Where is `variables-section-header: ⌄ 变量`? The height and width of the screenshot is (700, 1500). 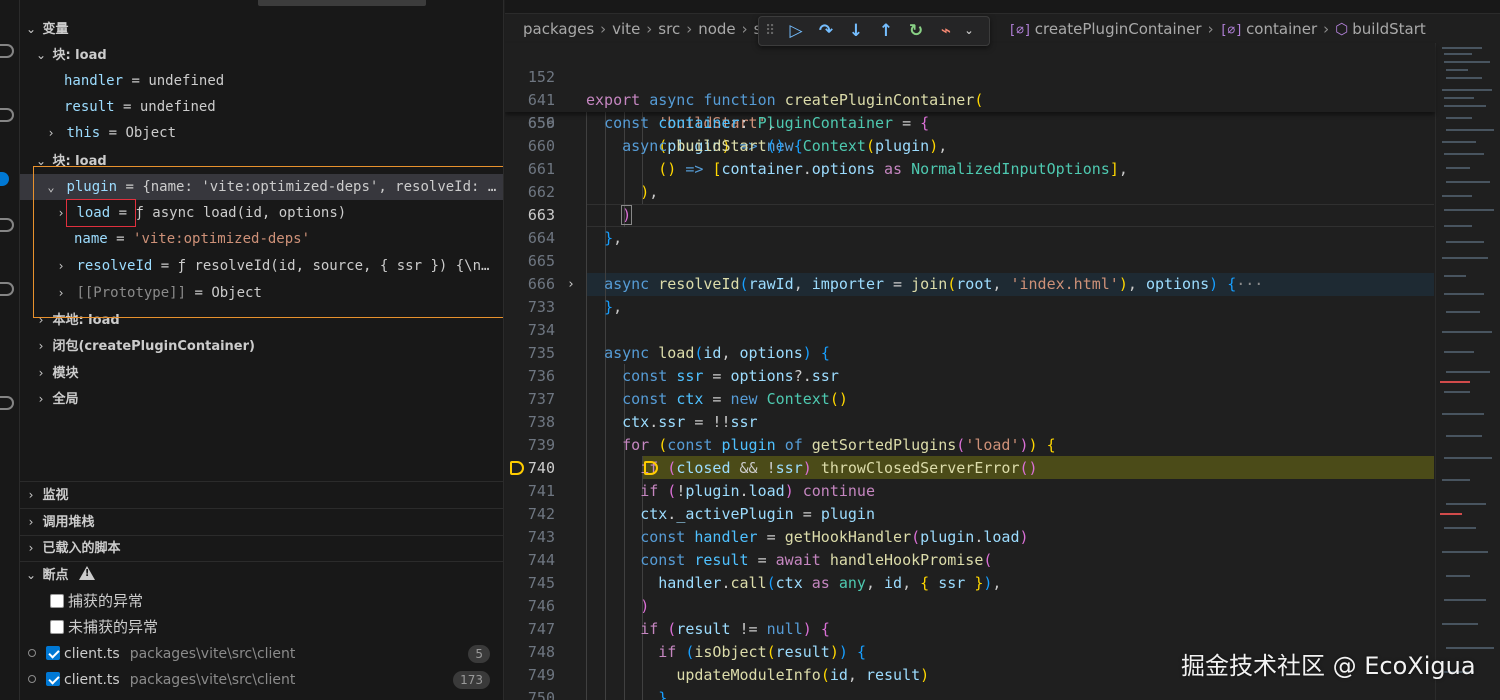
variables-section-header: ⌄ 变量 is located at coordinates (46, 29).